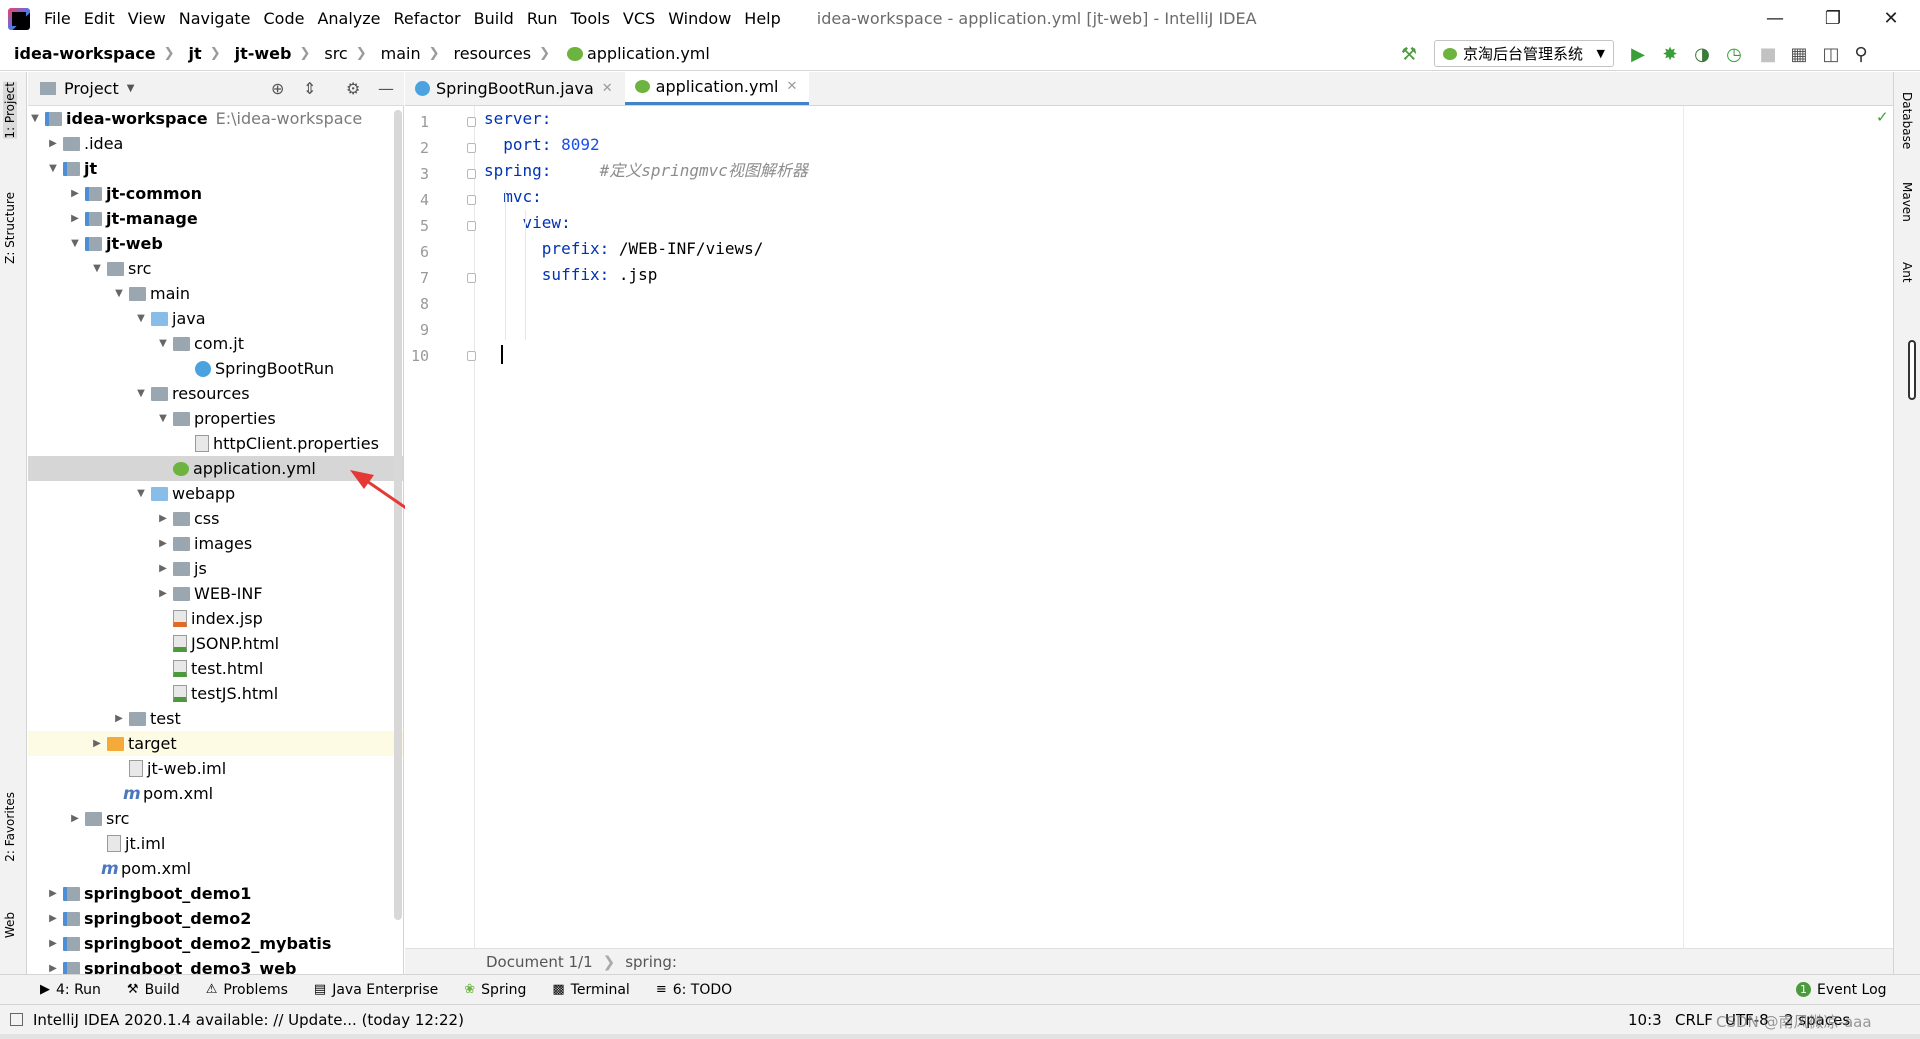  What do you see at coordinates (1524, 53) in the screenshot?
I see `run-configuration-select: 京淘后台管理系统 ▼` at bounding box center [1524, 53].